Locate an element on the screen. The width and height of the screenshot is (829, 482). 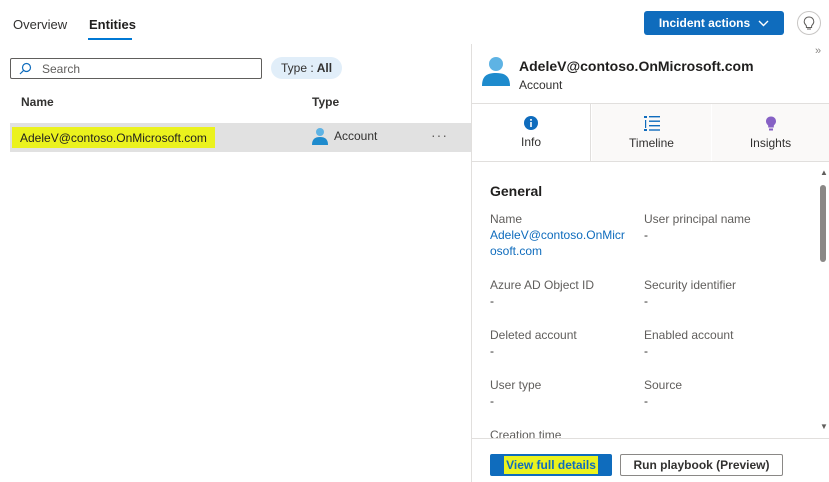
scrollbar-thumb is located at coordinates (823, 223).